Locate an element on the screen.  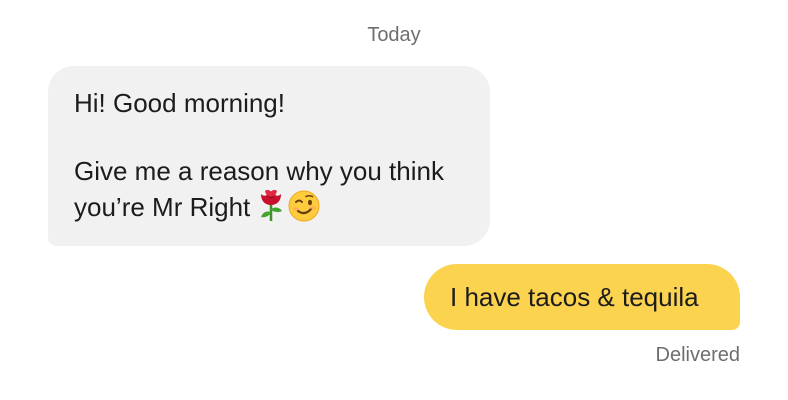
rose-icon is located at coordinates (271, 209).